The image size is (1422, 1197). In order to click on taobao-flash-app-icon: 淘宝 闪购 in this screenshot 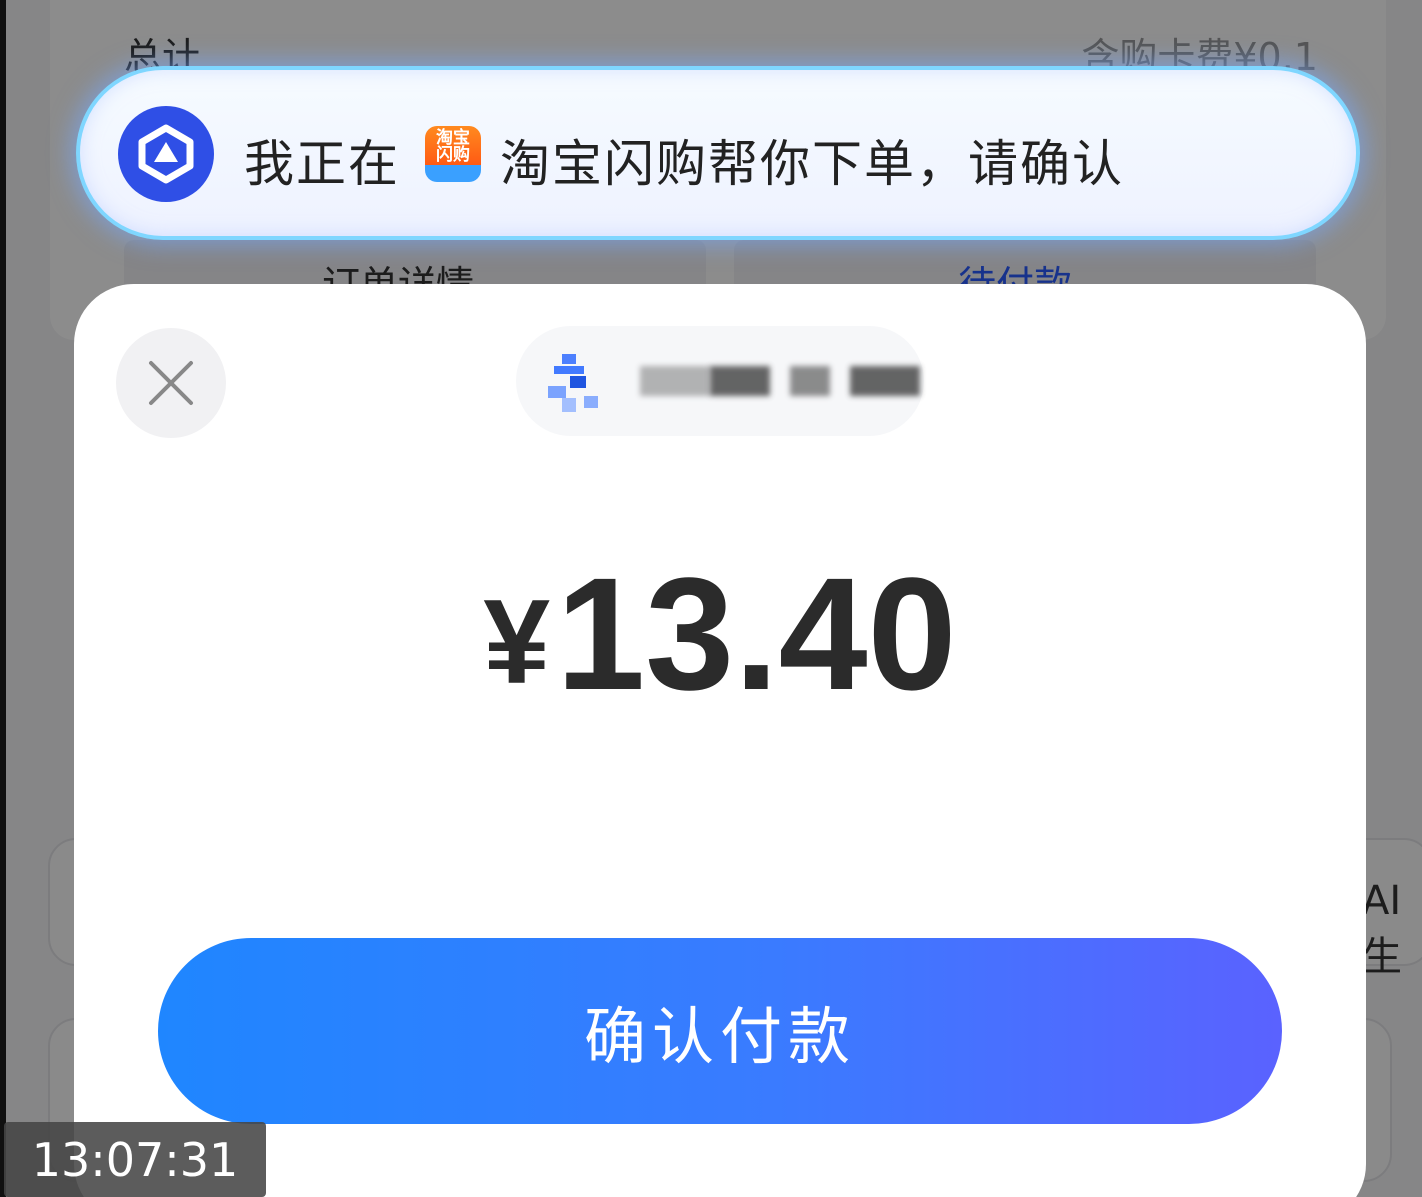, I will do `click(453, 154)`.